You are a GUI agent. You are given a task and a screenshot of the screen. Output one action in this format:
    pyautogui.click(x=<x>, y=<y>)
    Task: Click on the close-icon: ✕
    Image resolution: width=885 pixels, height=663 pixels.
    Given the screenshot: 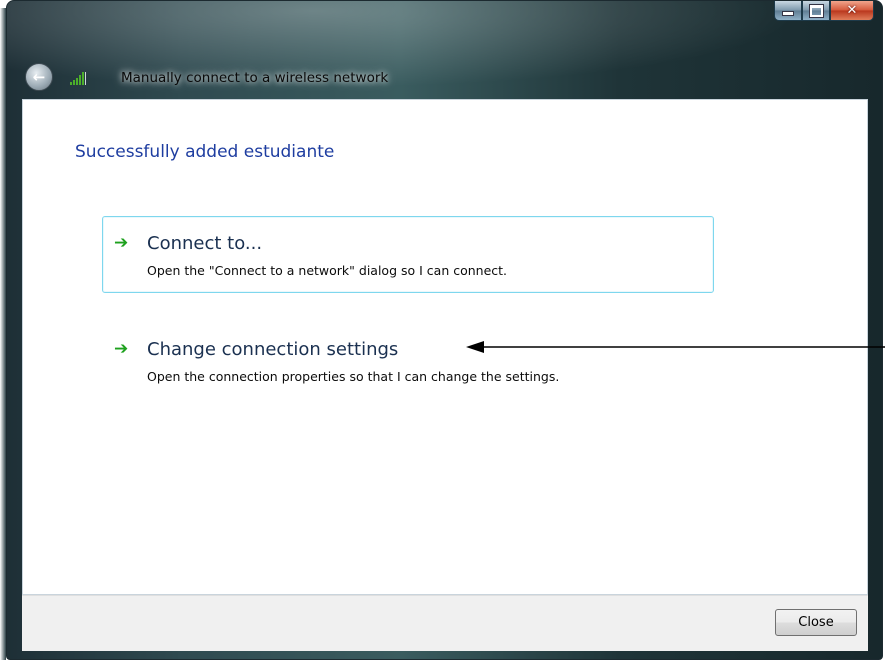 What is the action you would take?
    pyautogui.click(x=852, y=10)
    